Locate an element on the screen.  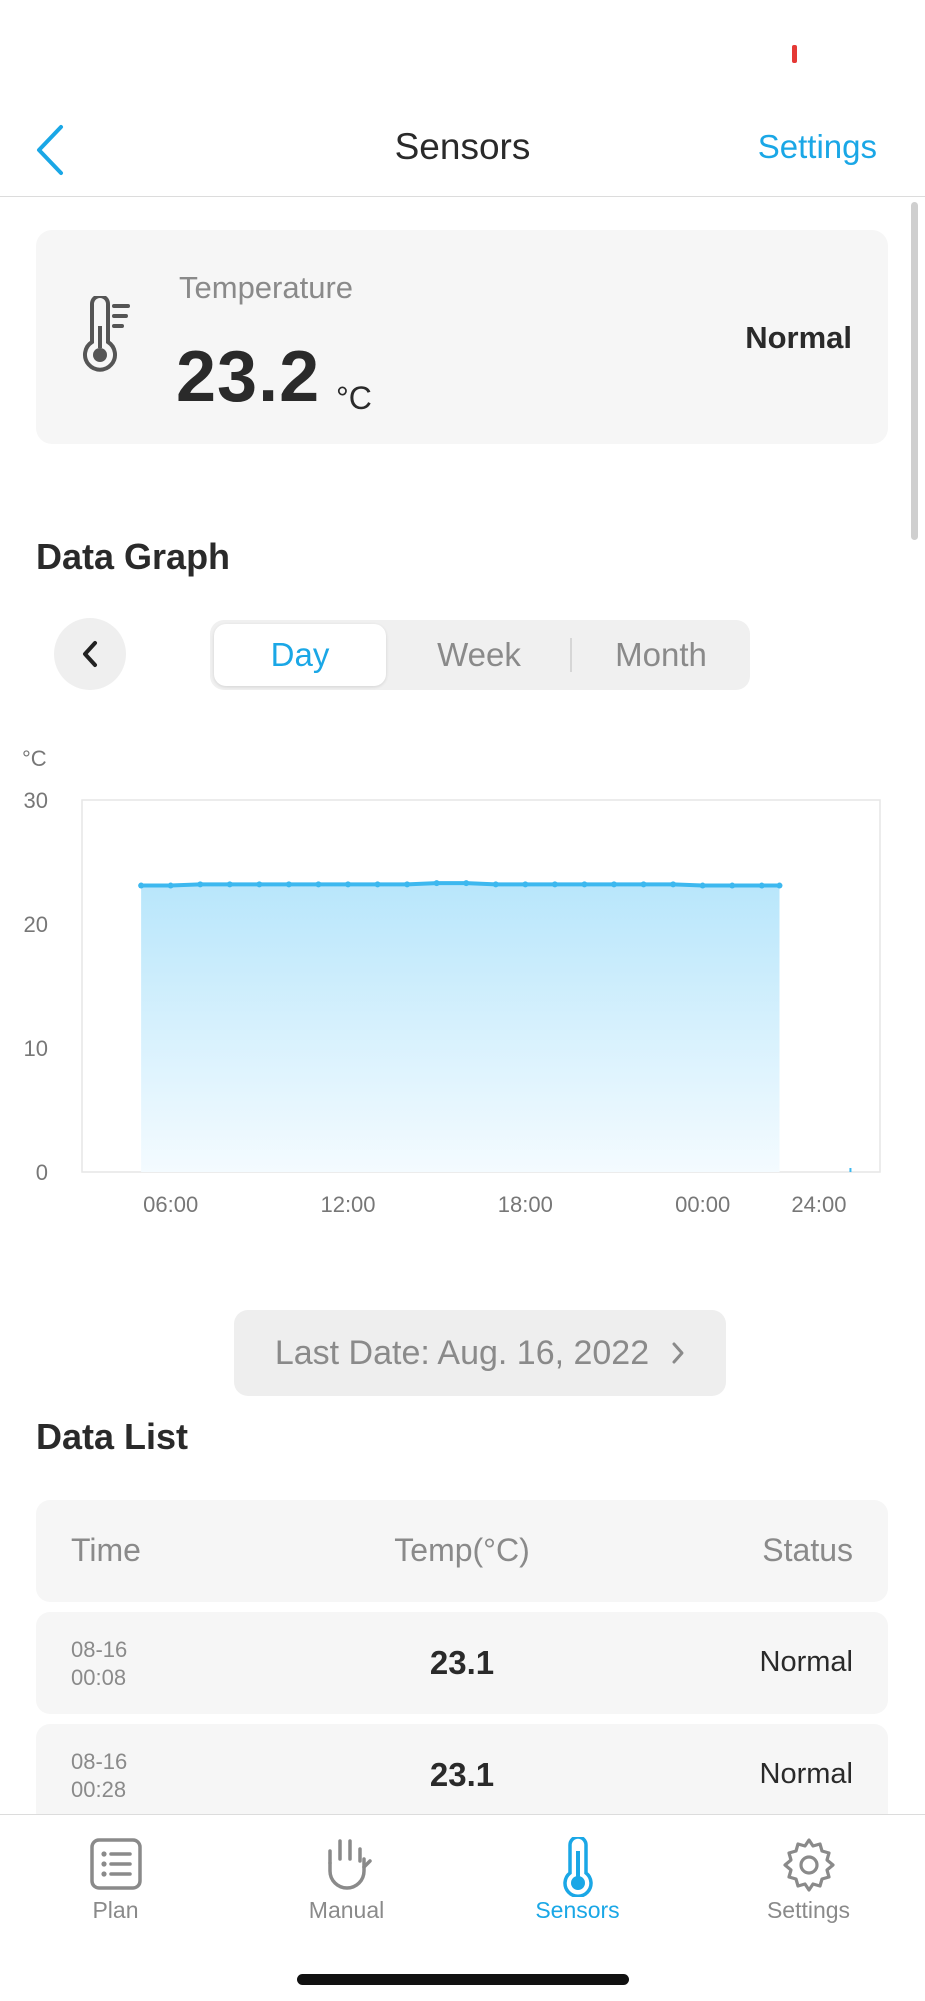
last-date-button: Last Date: Aug. 16, 2022 is located at coordinates (480, 1353).